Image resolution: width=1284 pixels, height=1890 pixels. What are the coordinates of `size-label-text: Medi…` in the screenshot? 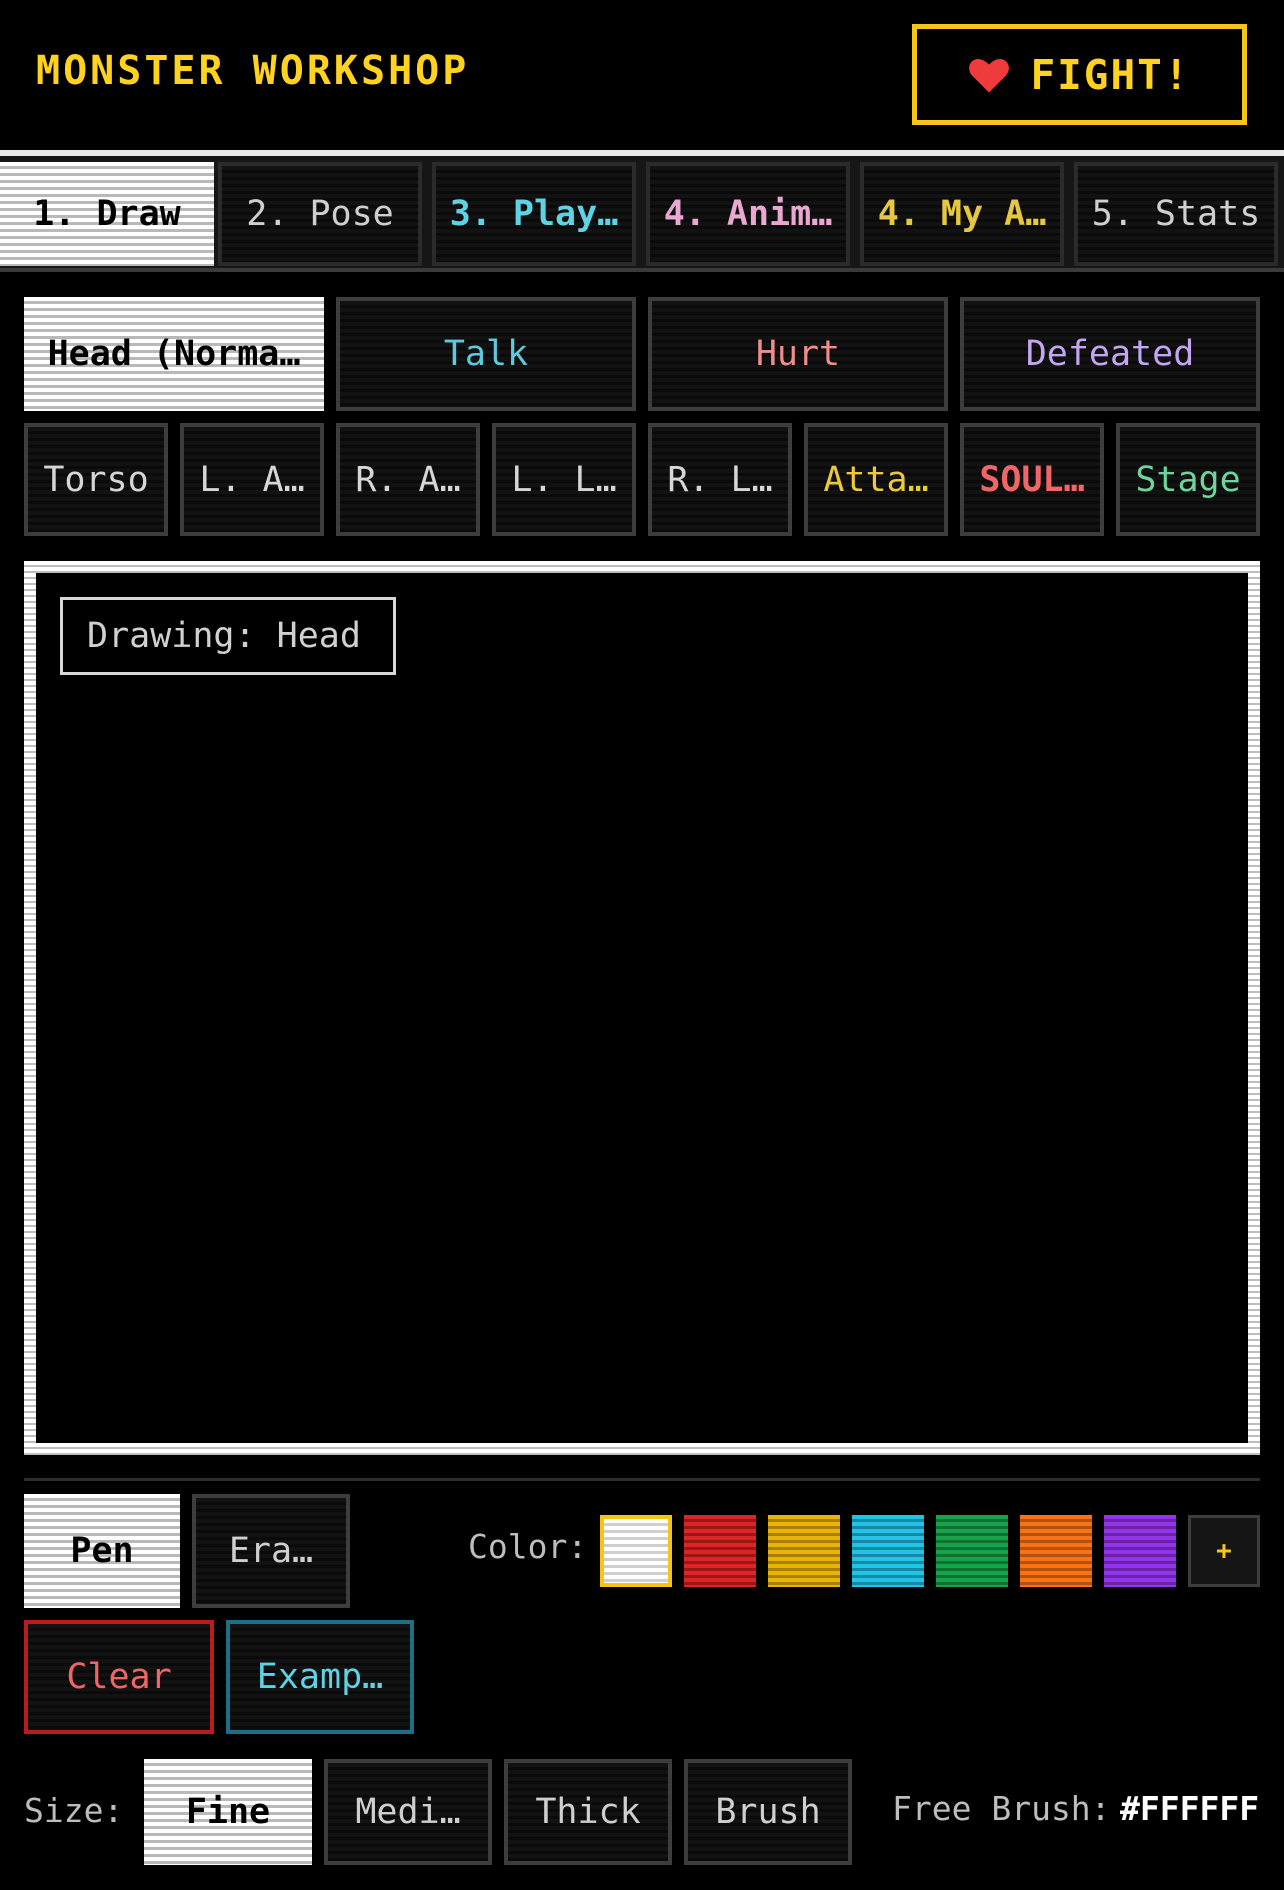 It's located at (408, 1812).